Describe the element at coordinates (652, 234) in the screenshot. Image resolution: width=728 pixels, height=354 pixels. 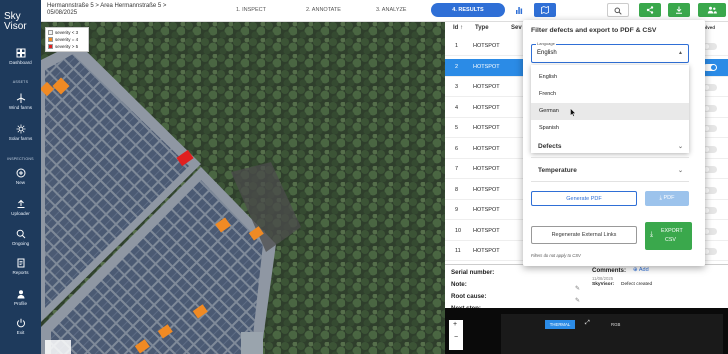
I see `download-icon: ⤓` at that location.